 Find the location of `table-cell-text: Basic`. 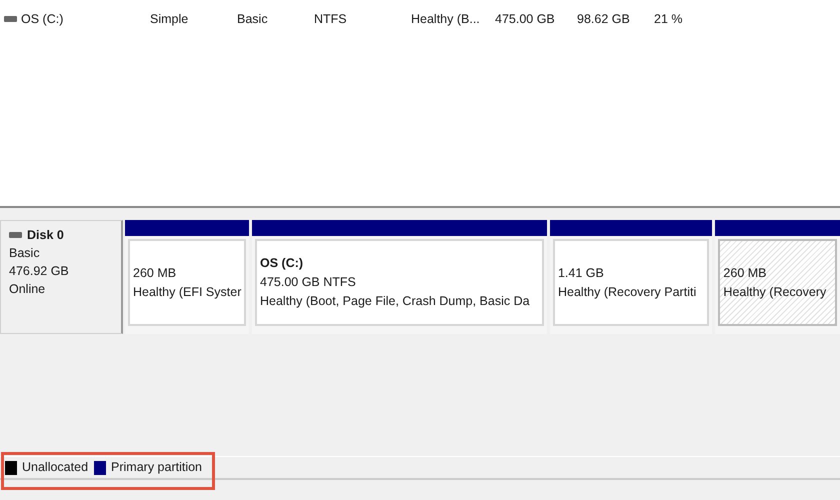

table-cell-text: Basic is located at coordinates (253, 19).